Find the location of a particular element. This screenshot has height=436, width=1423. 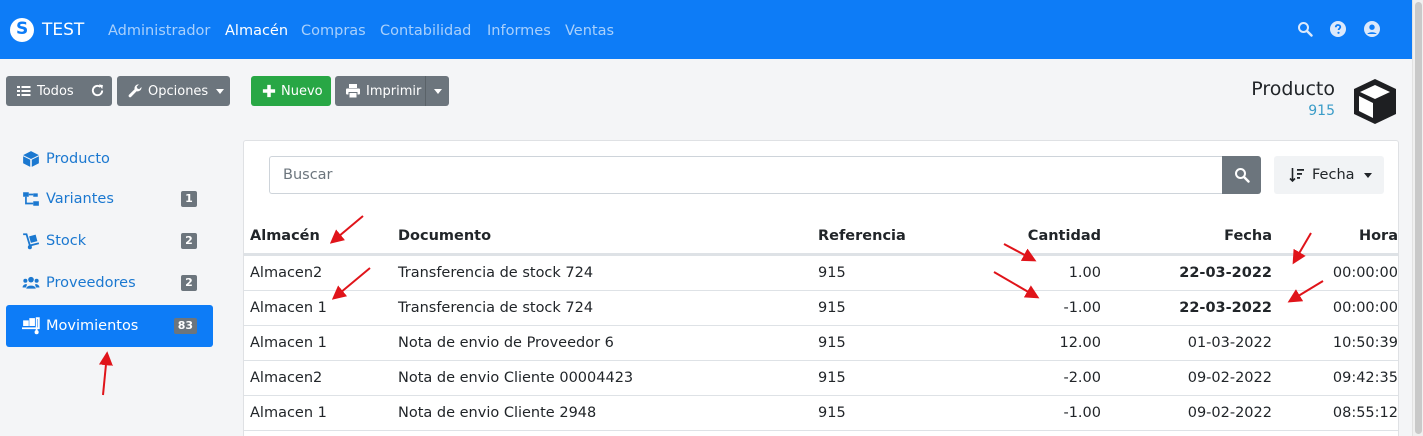

sidebar-item-stock: Stock 2 is located at coordinates (109, 241).